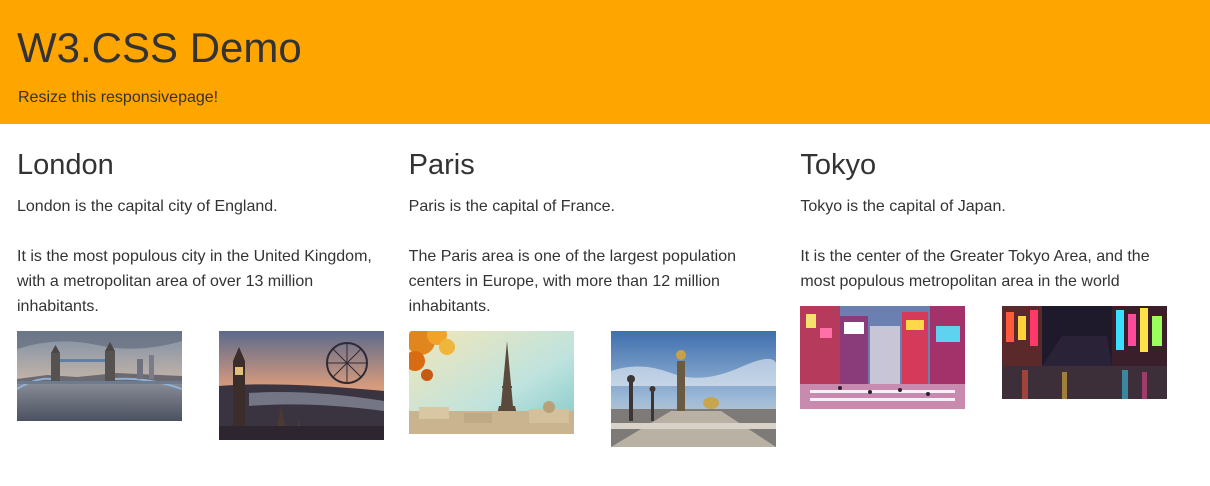 The width and height of the screenshot is (1210, 486). Describe the element at coordinates (118, 97) in the screenshot. I see `page-subtitle: Resize this responsivepage!` at that location.